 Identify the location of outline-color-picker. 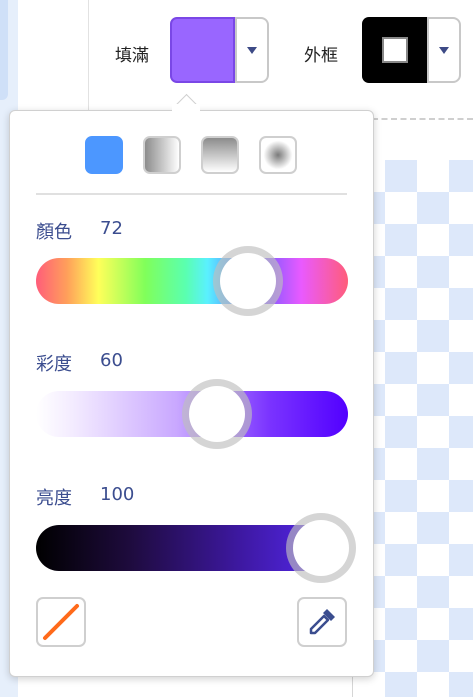
(411, 50).